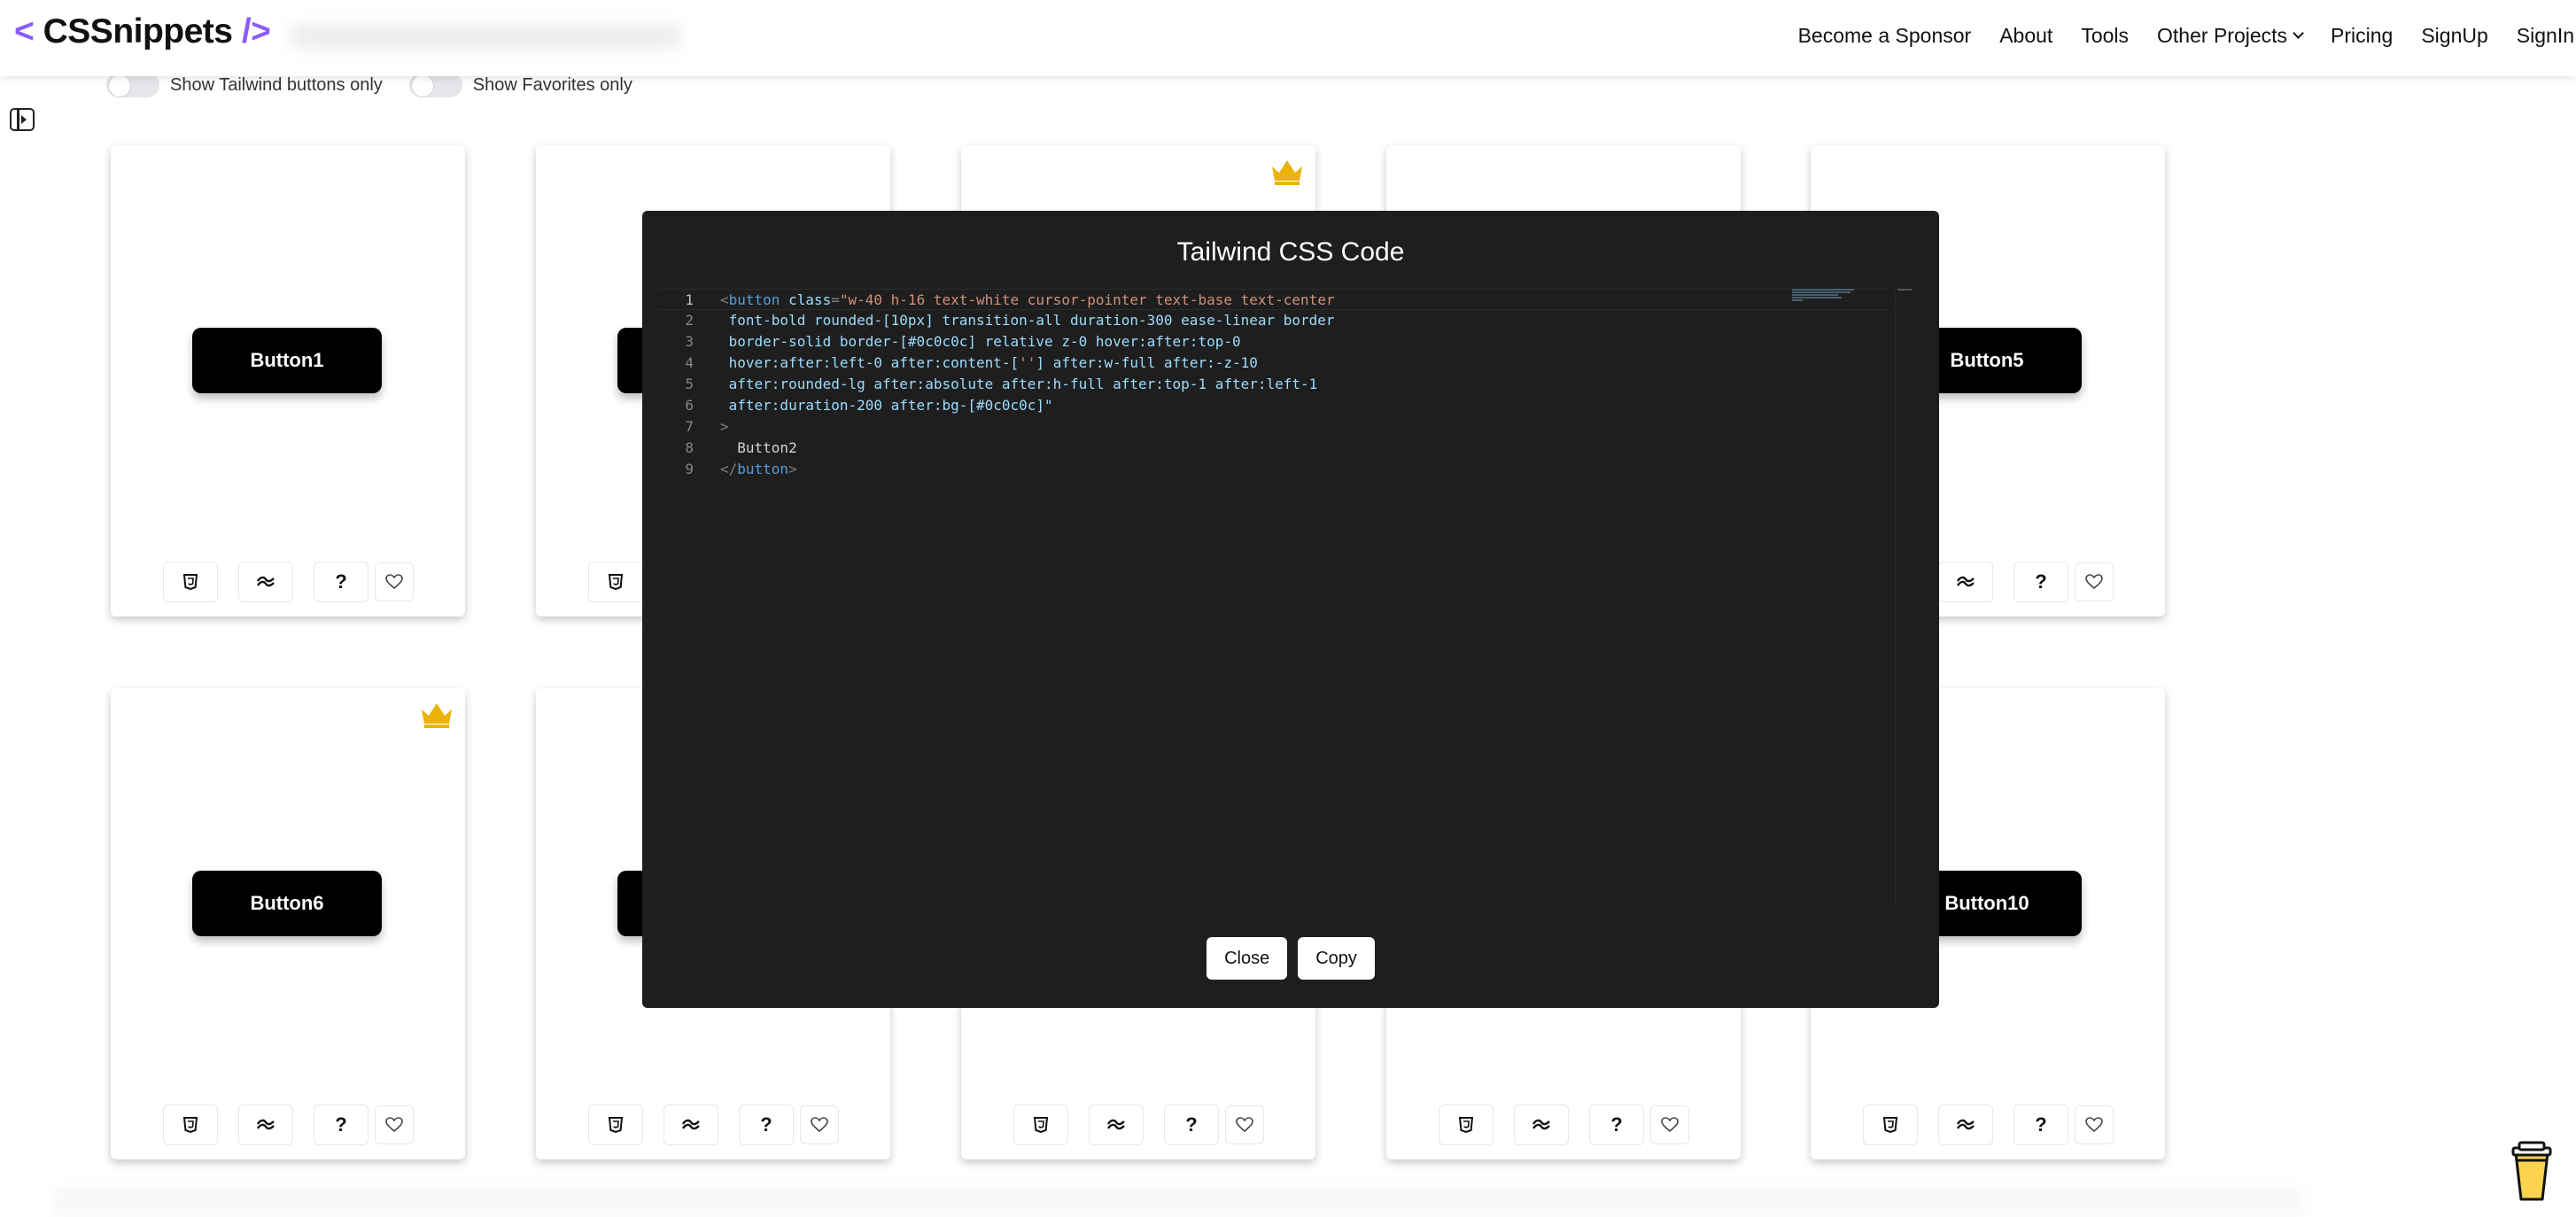  Describe the element at coordinates (276, 84) in the screenshot. I see `tailwind-only-label: Show Tailwind buttons only` at that location.